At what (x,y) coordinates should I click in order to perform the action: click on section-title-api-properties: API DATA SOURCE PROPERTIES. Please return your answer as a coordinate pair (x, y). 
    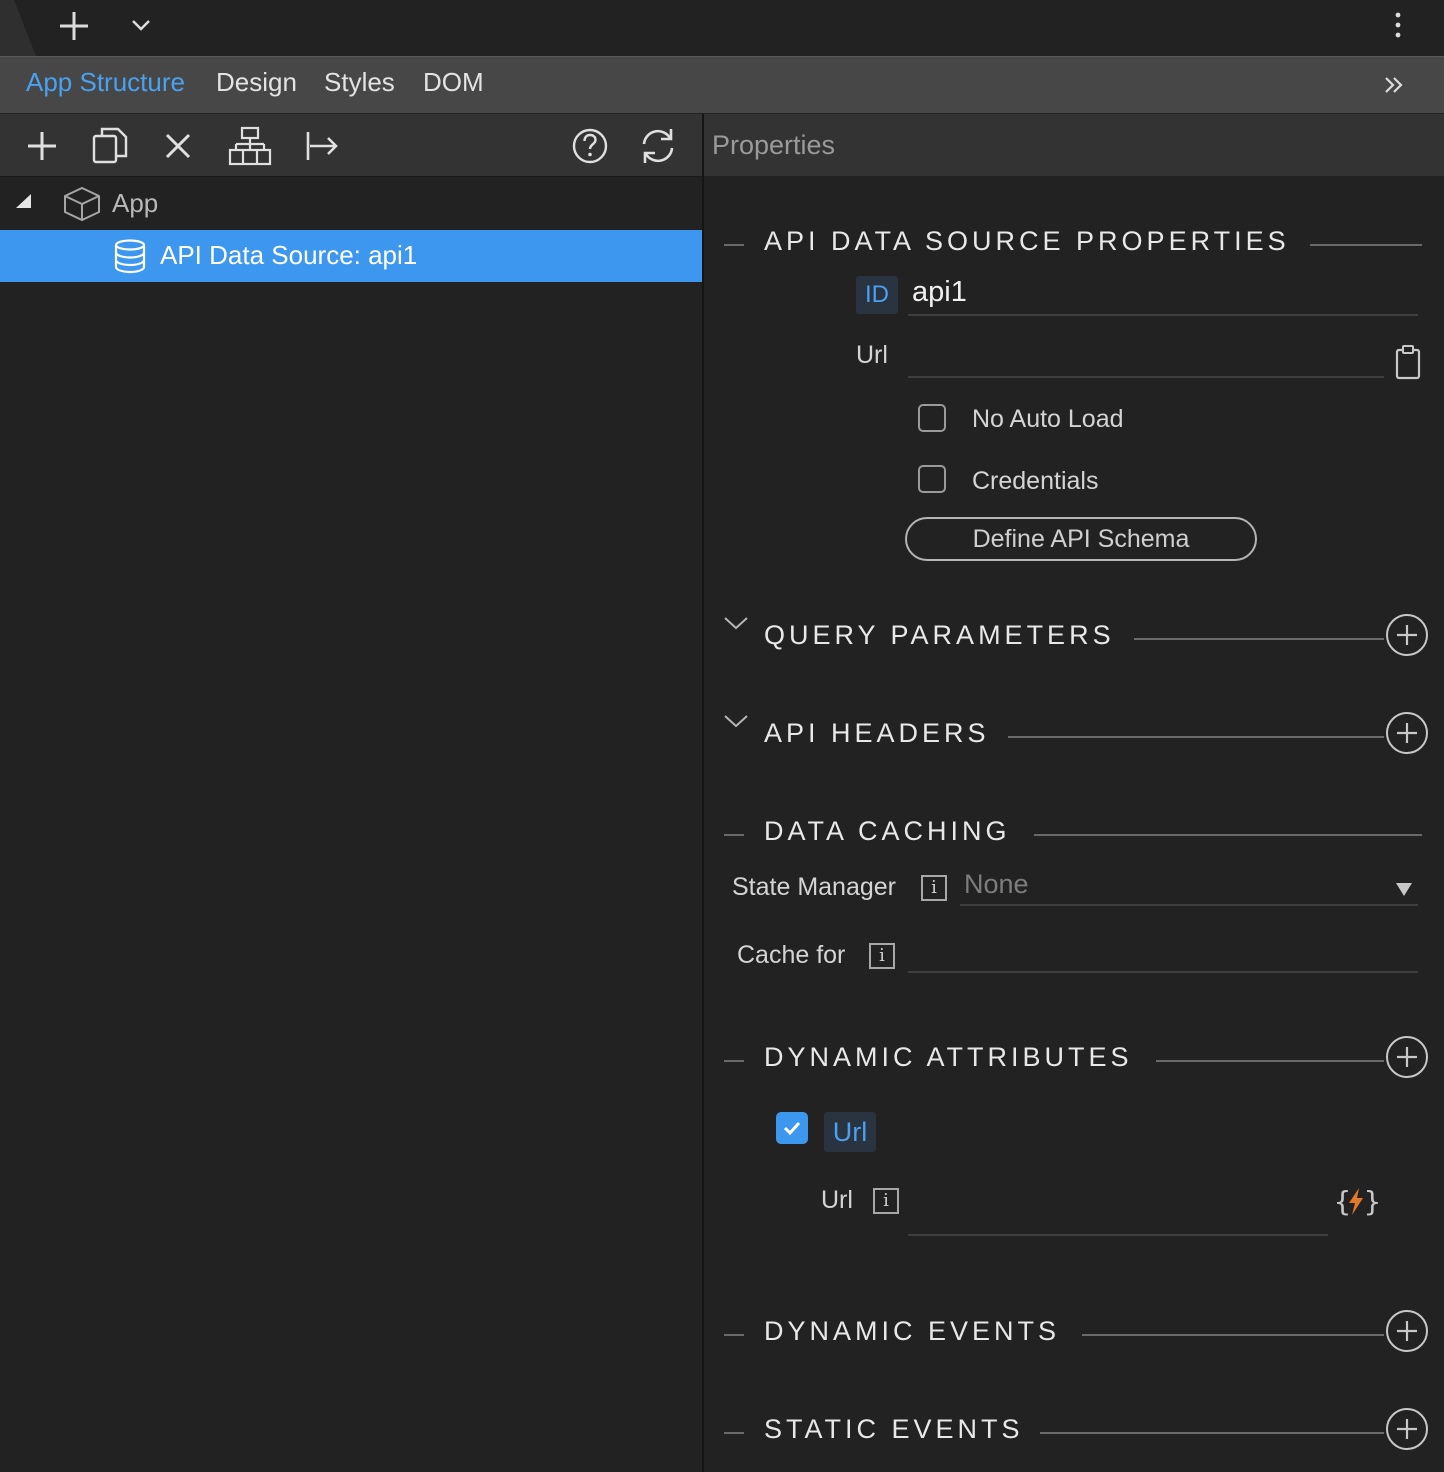
    Looking at the image, I should click on (1027, 241).